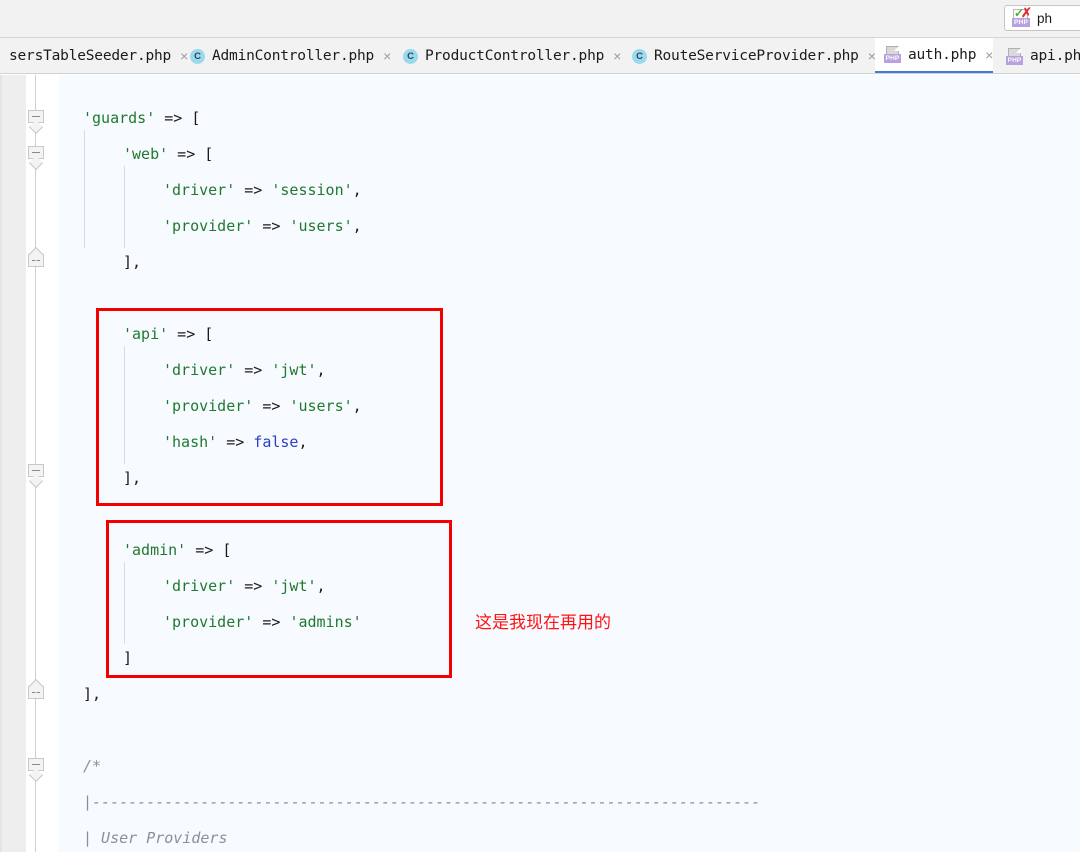 The image size is (1080, 852). What do you see at coordinates (279, 599) in the screenshot?
I see `red-highlight-box-admin-guard` at bounding box center [279, 599].